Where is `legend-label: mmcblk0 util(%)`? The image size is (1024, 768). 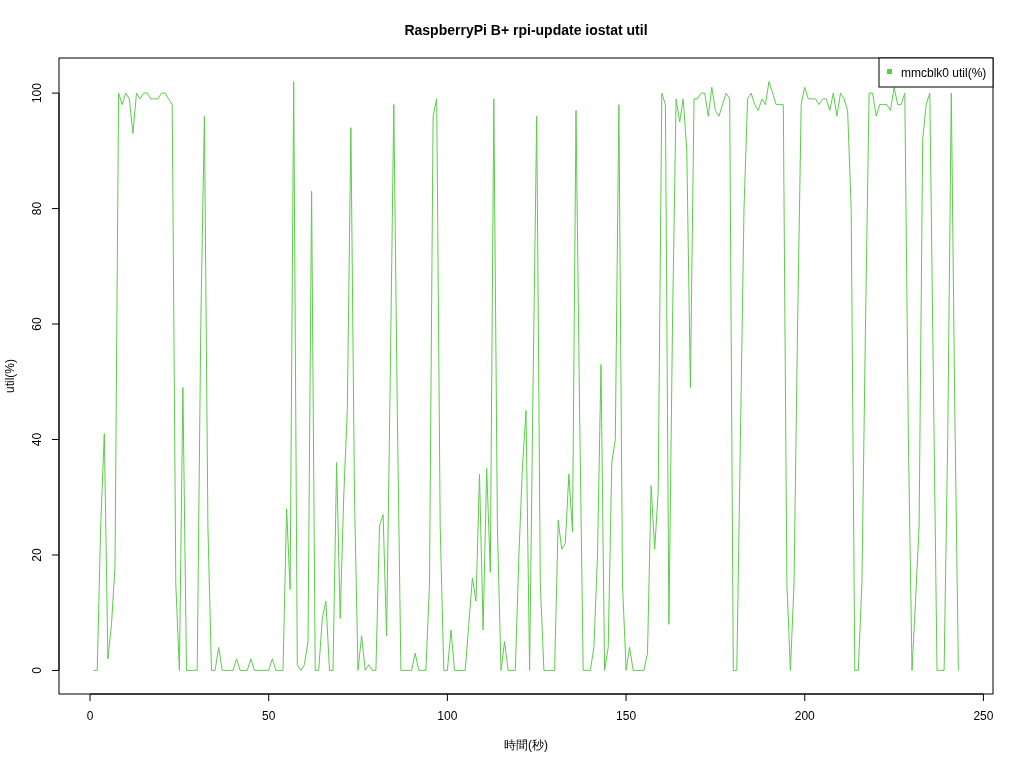
legend-label: mmcblk0 util(%) is located at coordinates (944, 73).